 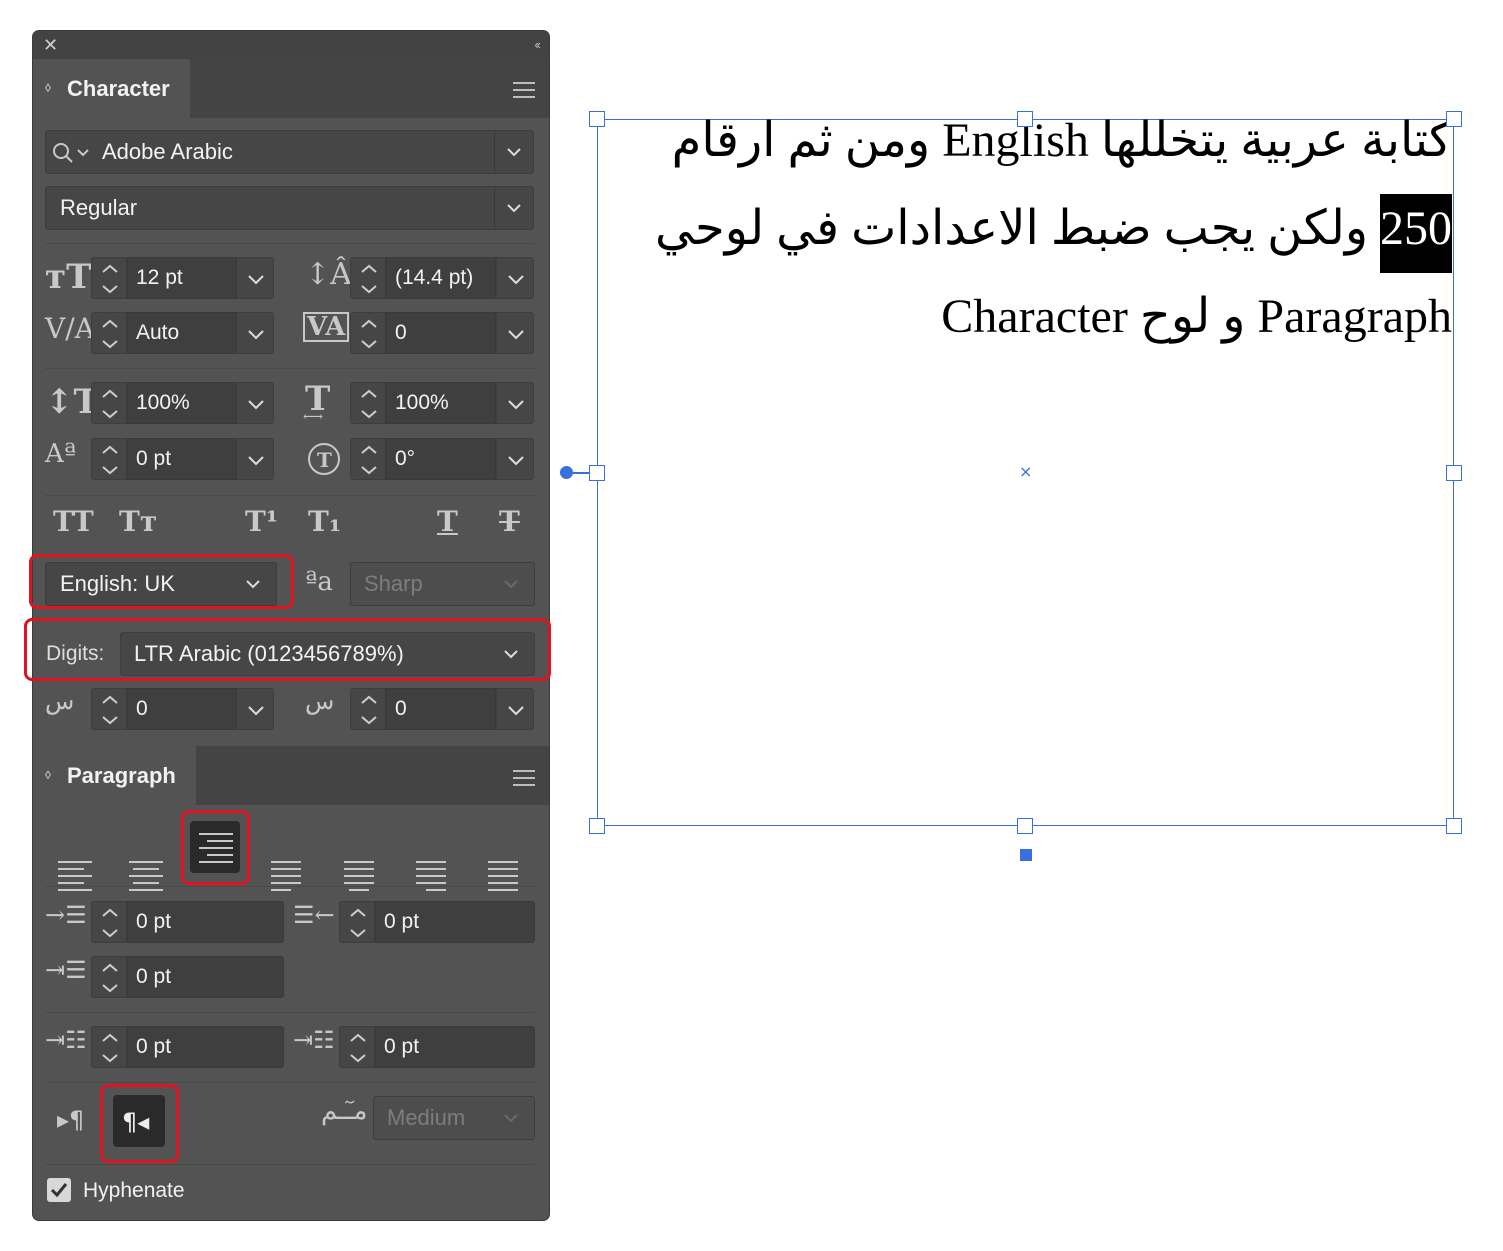 What do you see at coordinates (1454, 119) in the screenshot?
I see `resize-handle-top-right` at bounding box center [1454, 119].